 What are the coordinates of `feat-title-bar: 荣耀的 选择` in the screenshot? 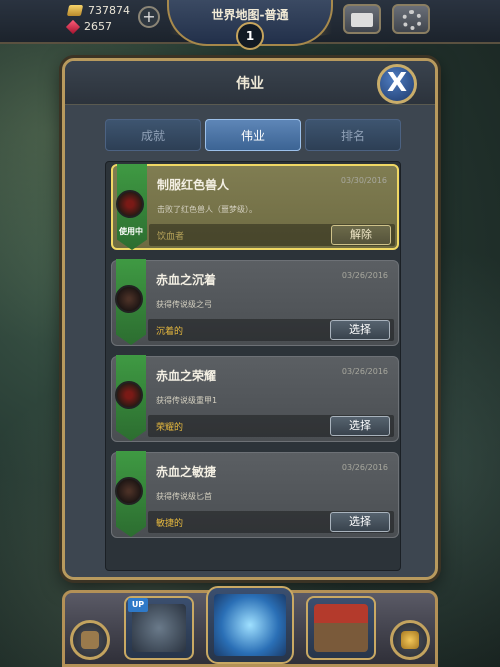 It's located at (271, 426).